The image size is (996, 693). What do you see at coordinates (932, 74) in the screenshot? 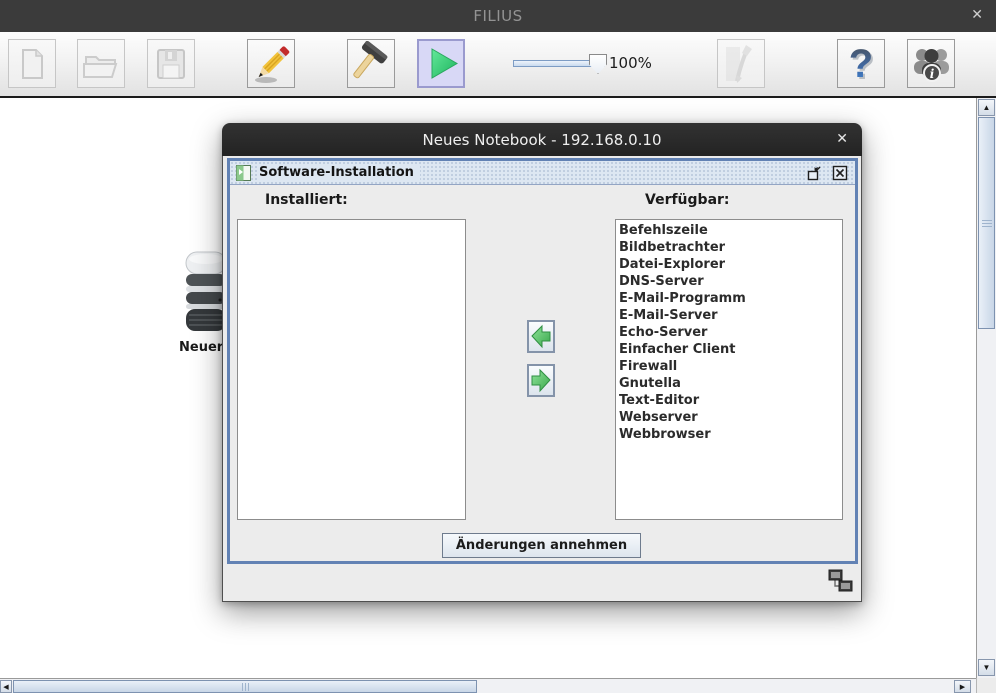
I see `svg-text: i` at bounding box center [932, 74].